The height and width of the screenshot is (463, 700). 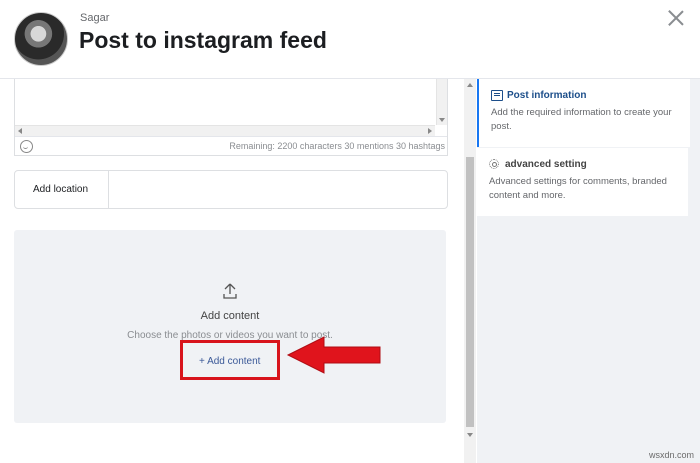 I want to click on sidebar-item-title: Post information, so click(x=547, y=95).